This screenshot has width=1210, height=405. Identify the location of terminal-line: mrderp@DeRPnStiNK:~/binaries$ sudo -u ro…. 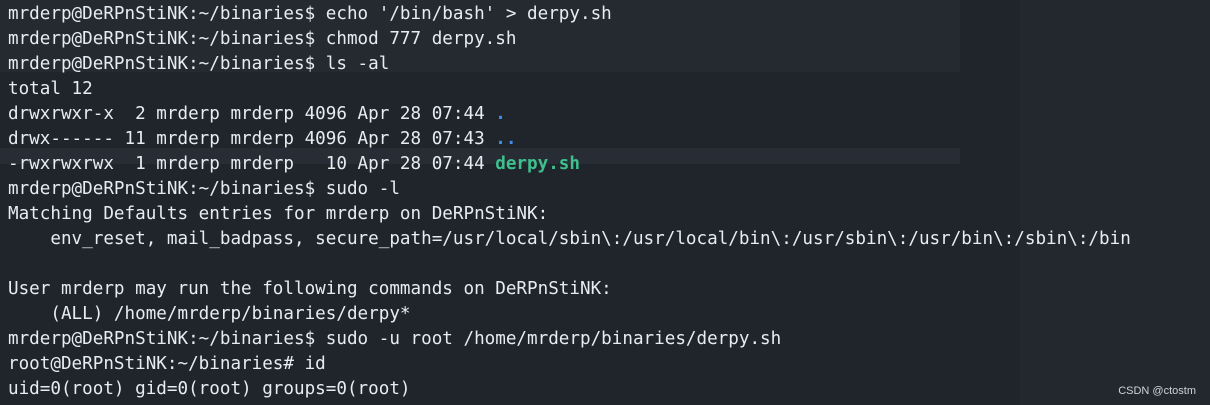
(395, 339).